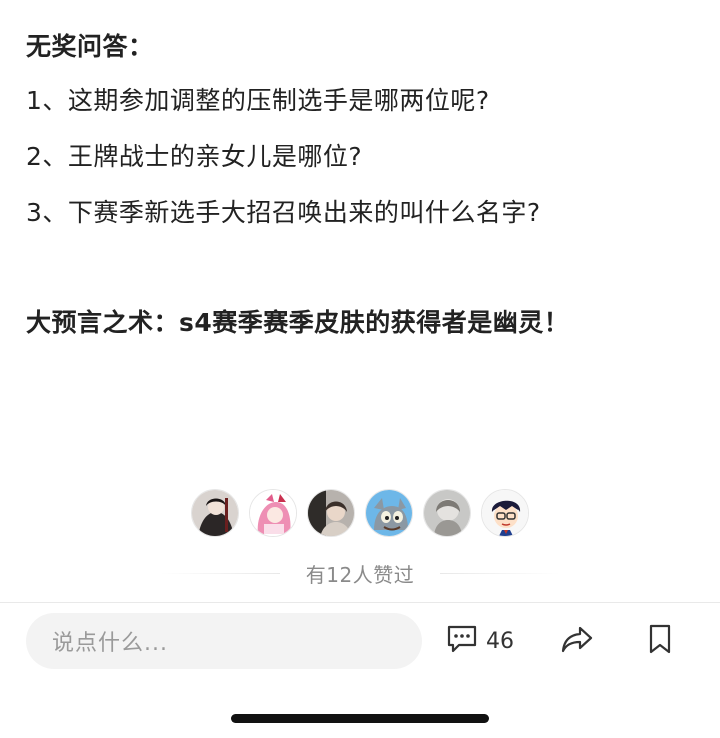 Image resolution: width=720 pixels, height=738 pixels. I want to click on likes-right-rule, so click(500, 573).